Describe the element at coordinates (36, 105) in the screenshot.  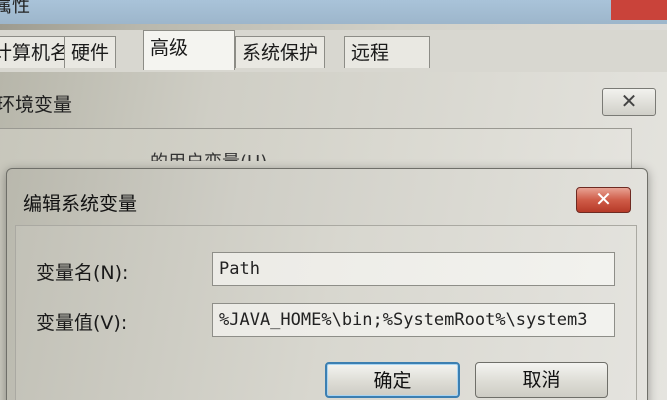
I see `env-dialog-title: 环境变量` at that location.